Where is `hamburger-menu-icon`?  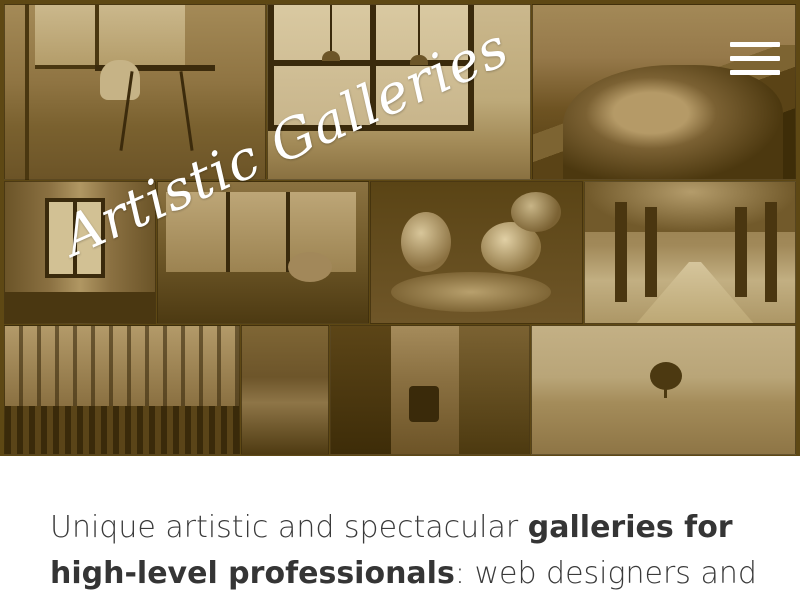
hamburger-menu-icon is located at coordinates (755, 60).